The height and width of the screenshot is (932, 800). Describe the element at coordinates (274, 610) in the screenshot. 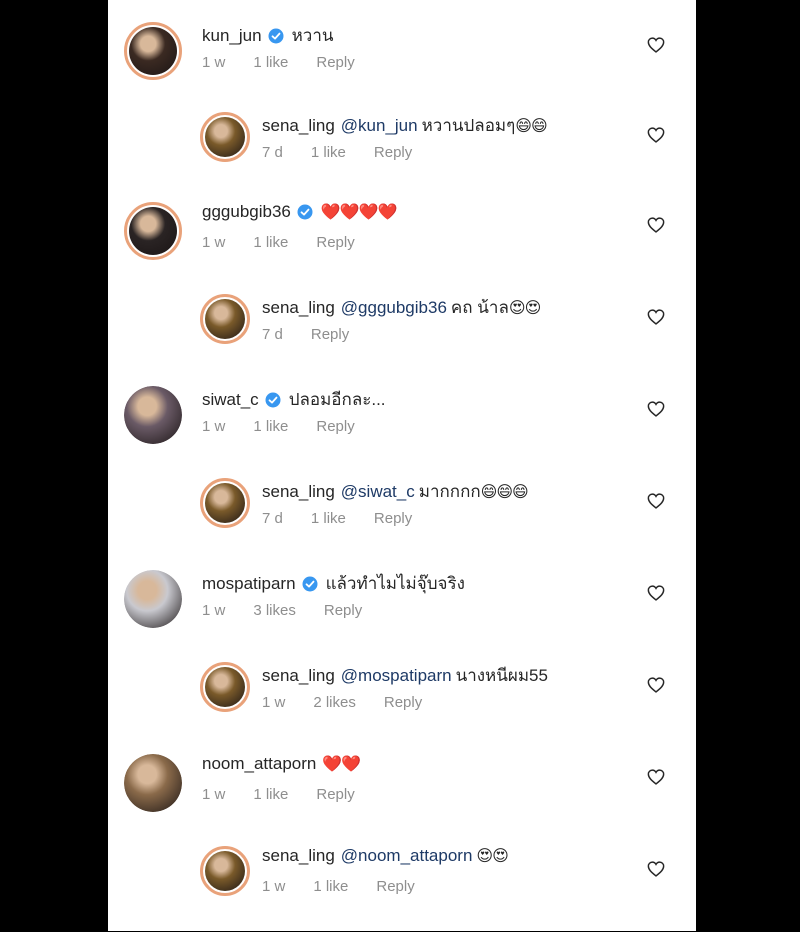

I see `like-count: 3 likes` at that location.